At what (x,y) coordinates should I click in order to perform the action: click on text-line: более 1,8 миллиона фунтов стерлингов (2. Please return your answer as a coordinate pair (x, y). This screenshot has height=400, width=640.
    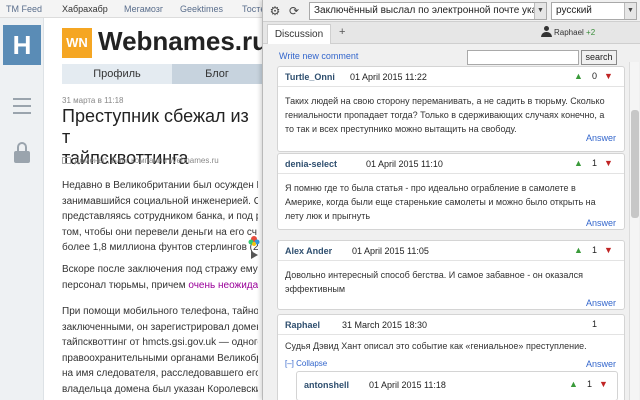
    Looking at the image, I should click on (160, 247).